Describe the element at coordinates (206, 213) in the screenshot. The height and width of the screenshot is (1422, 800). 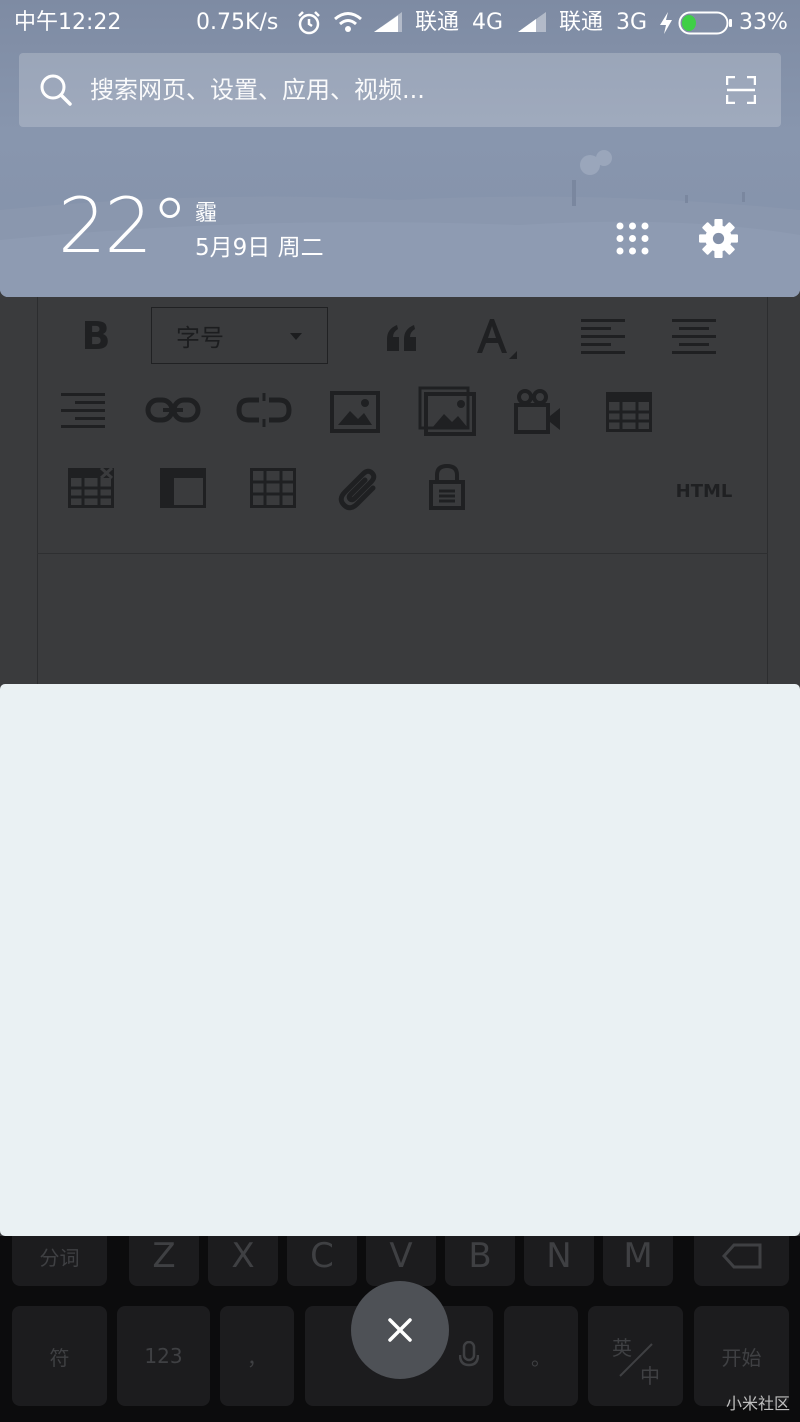
I see `weather-condition: 霾` at that location.